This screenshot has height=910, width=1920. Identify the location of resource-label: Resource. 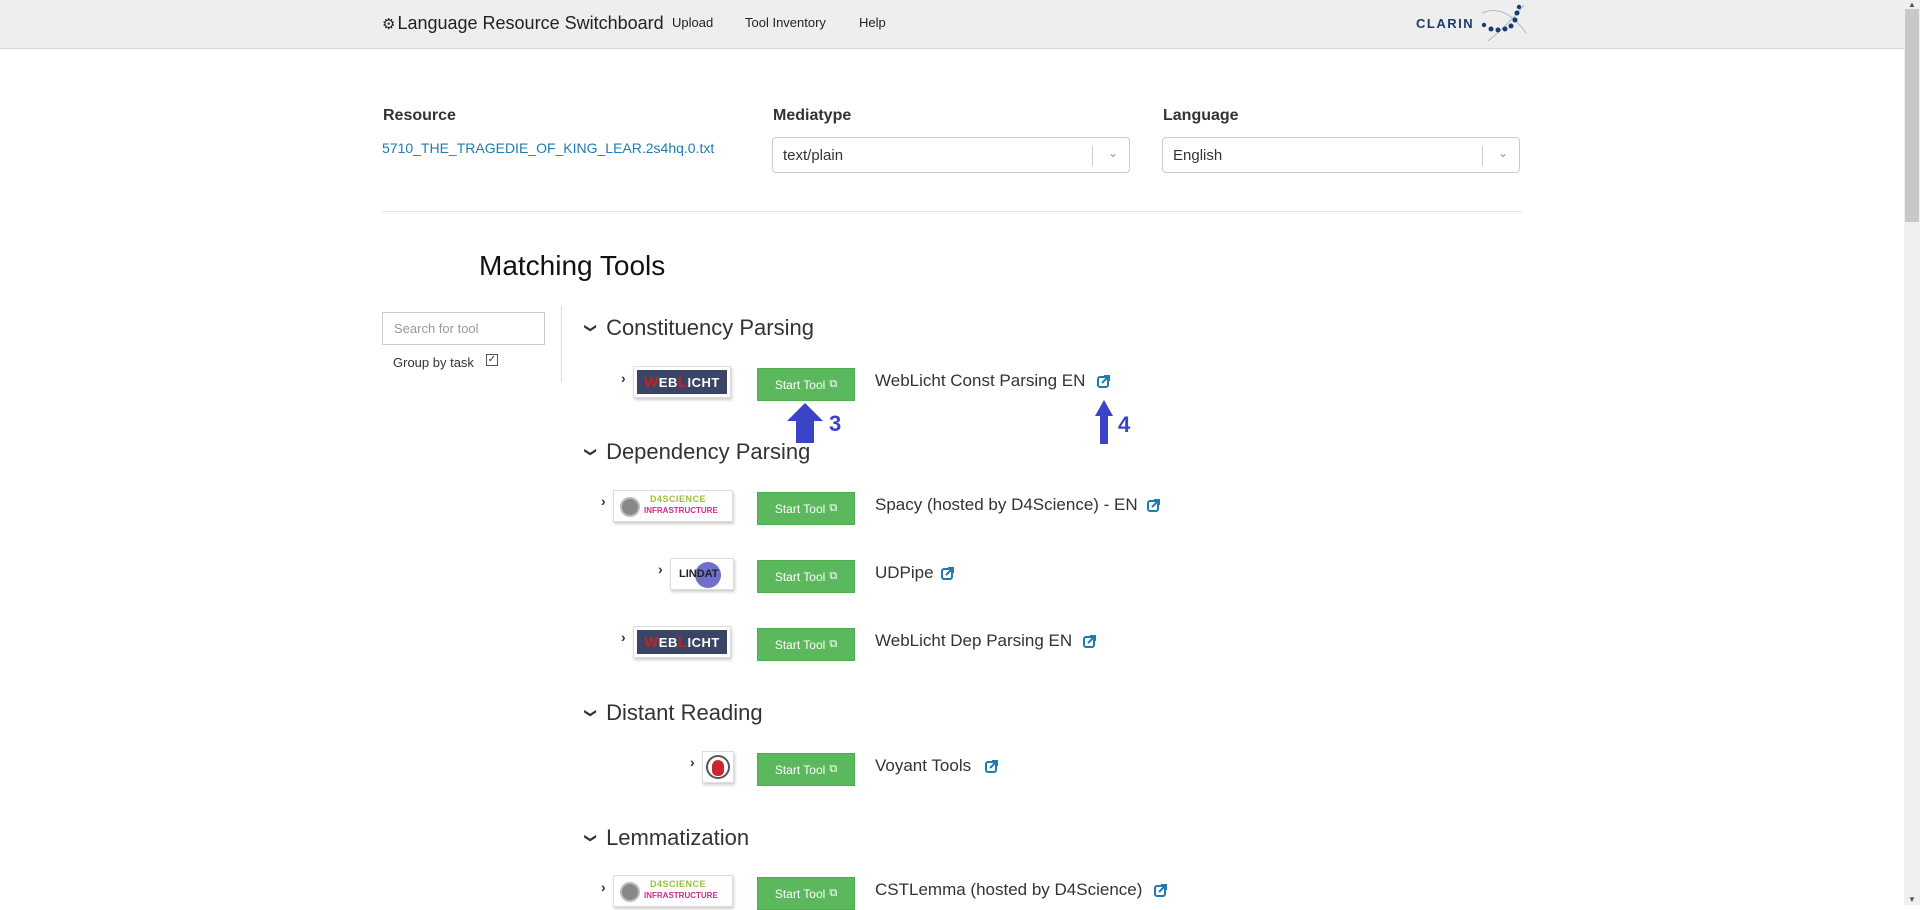
(419, 115).